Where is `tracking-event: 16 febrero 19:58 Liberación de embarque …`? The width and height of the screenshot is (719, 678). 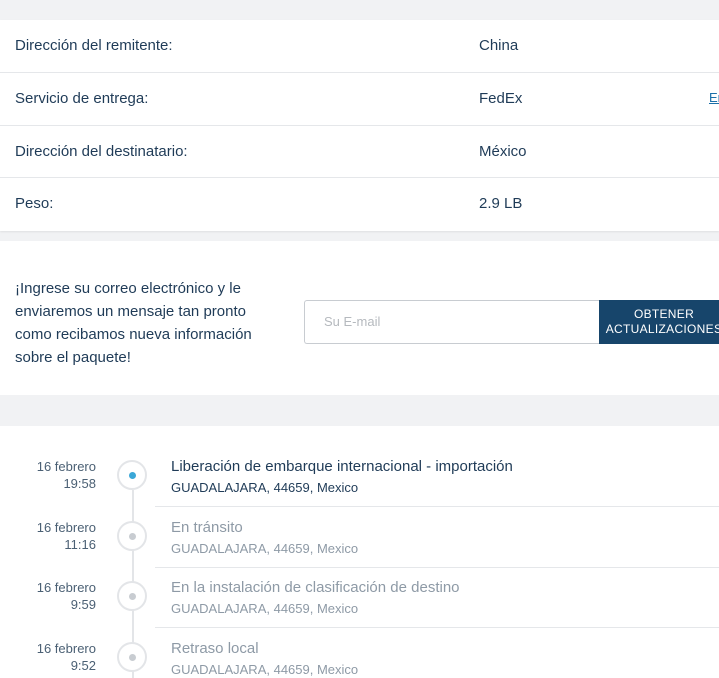 tracking-event: 16 febrero 19:58 Liberación de embarque … is located at coordinates (359, 466).